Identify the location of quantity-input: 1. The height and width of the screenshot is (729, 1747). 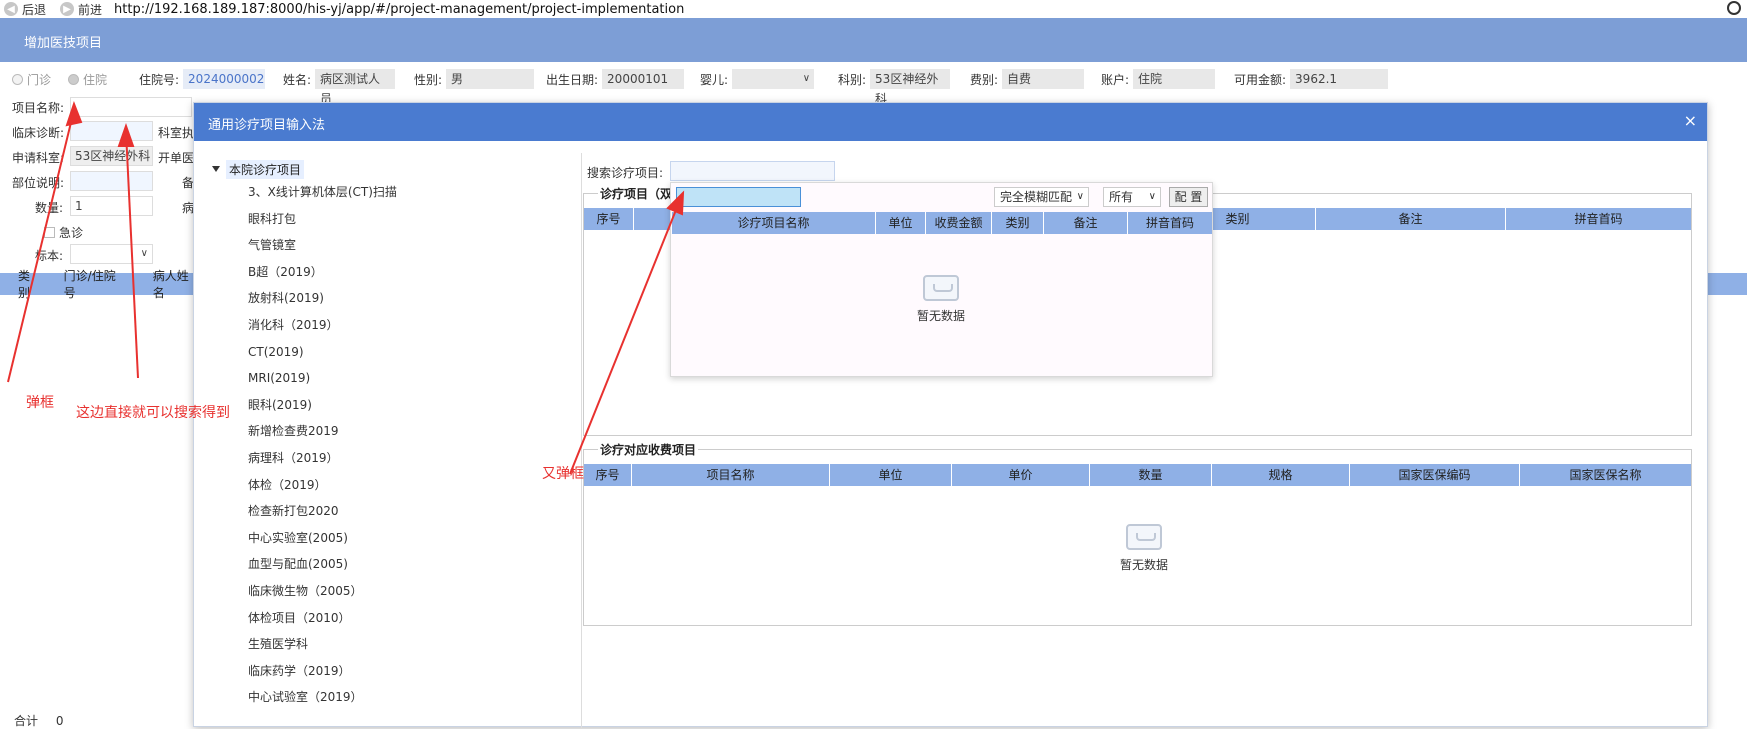
(111, 206).